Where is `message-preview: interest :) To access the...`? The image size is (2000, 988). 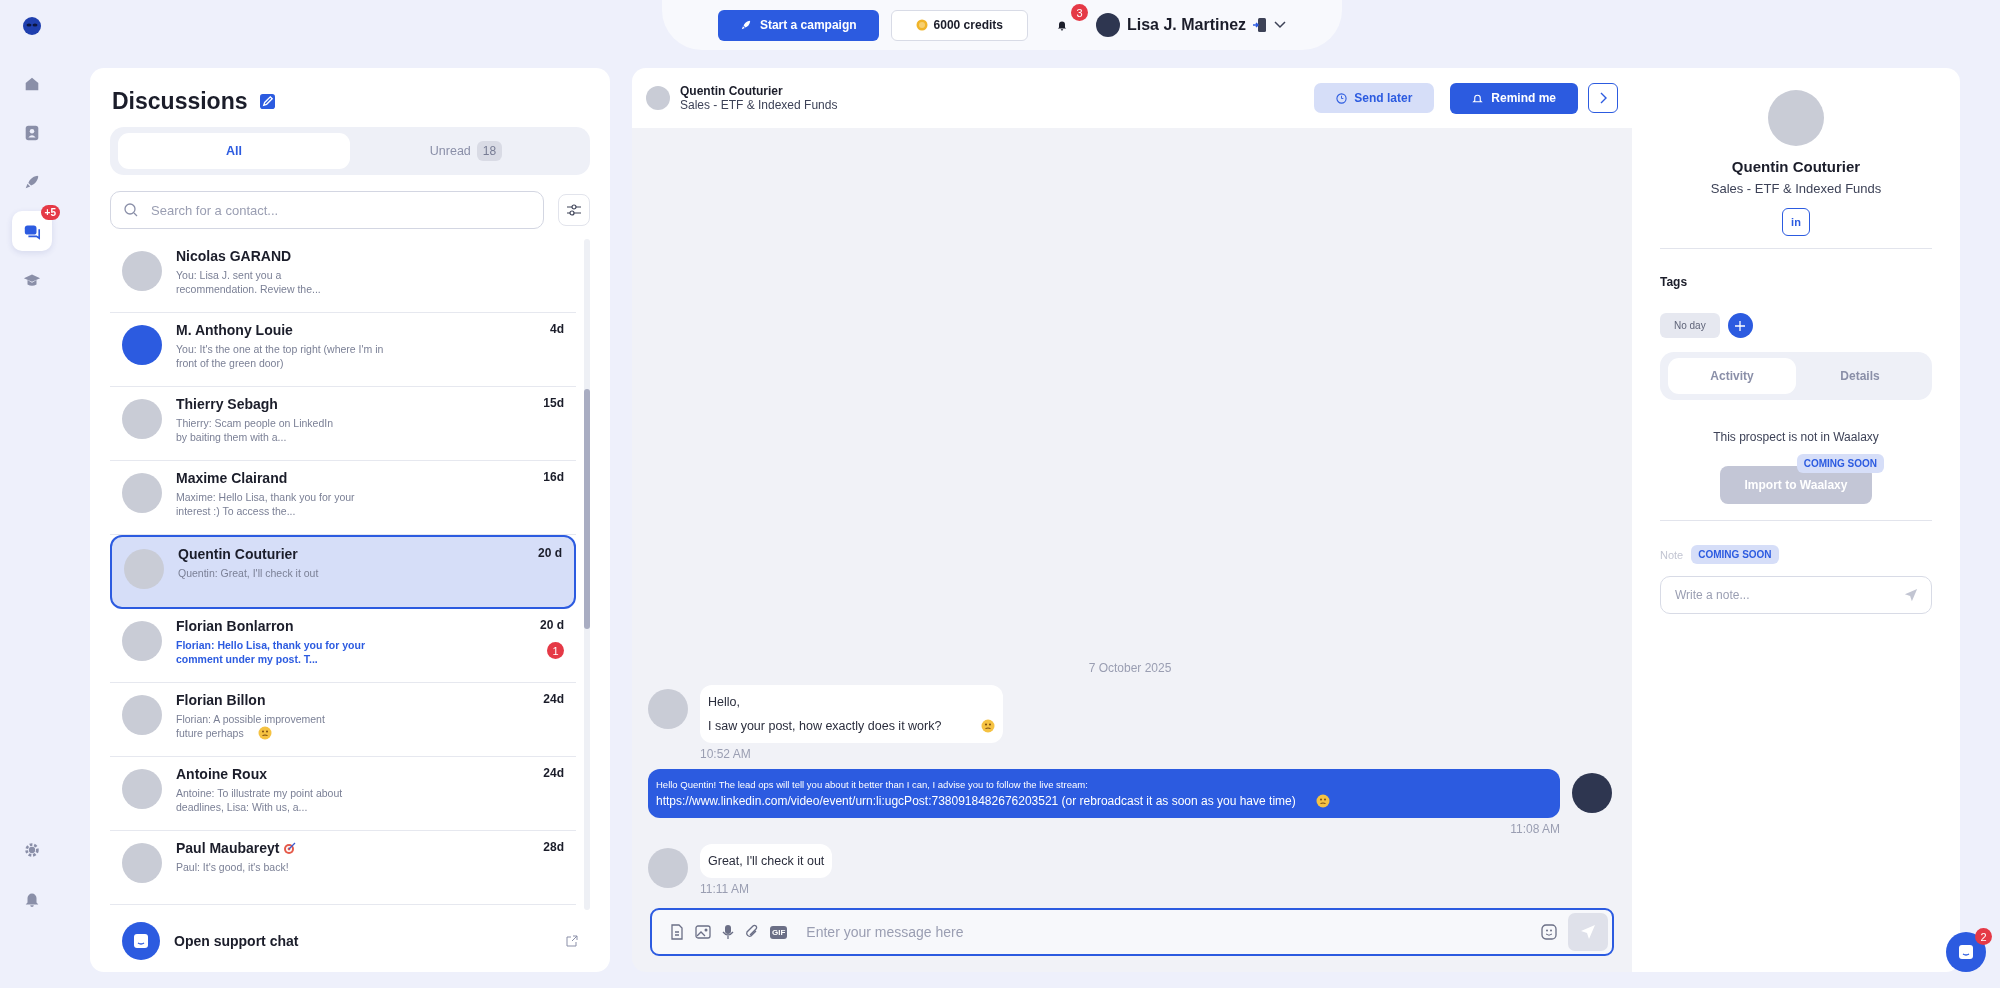
message-preview: interest :) To access the... is located at coordinates (236, 511).